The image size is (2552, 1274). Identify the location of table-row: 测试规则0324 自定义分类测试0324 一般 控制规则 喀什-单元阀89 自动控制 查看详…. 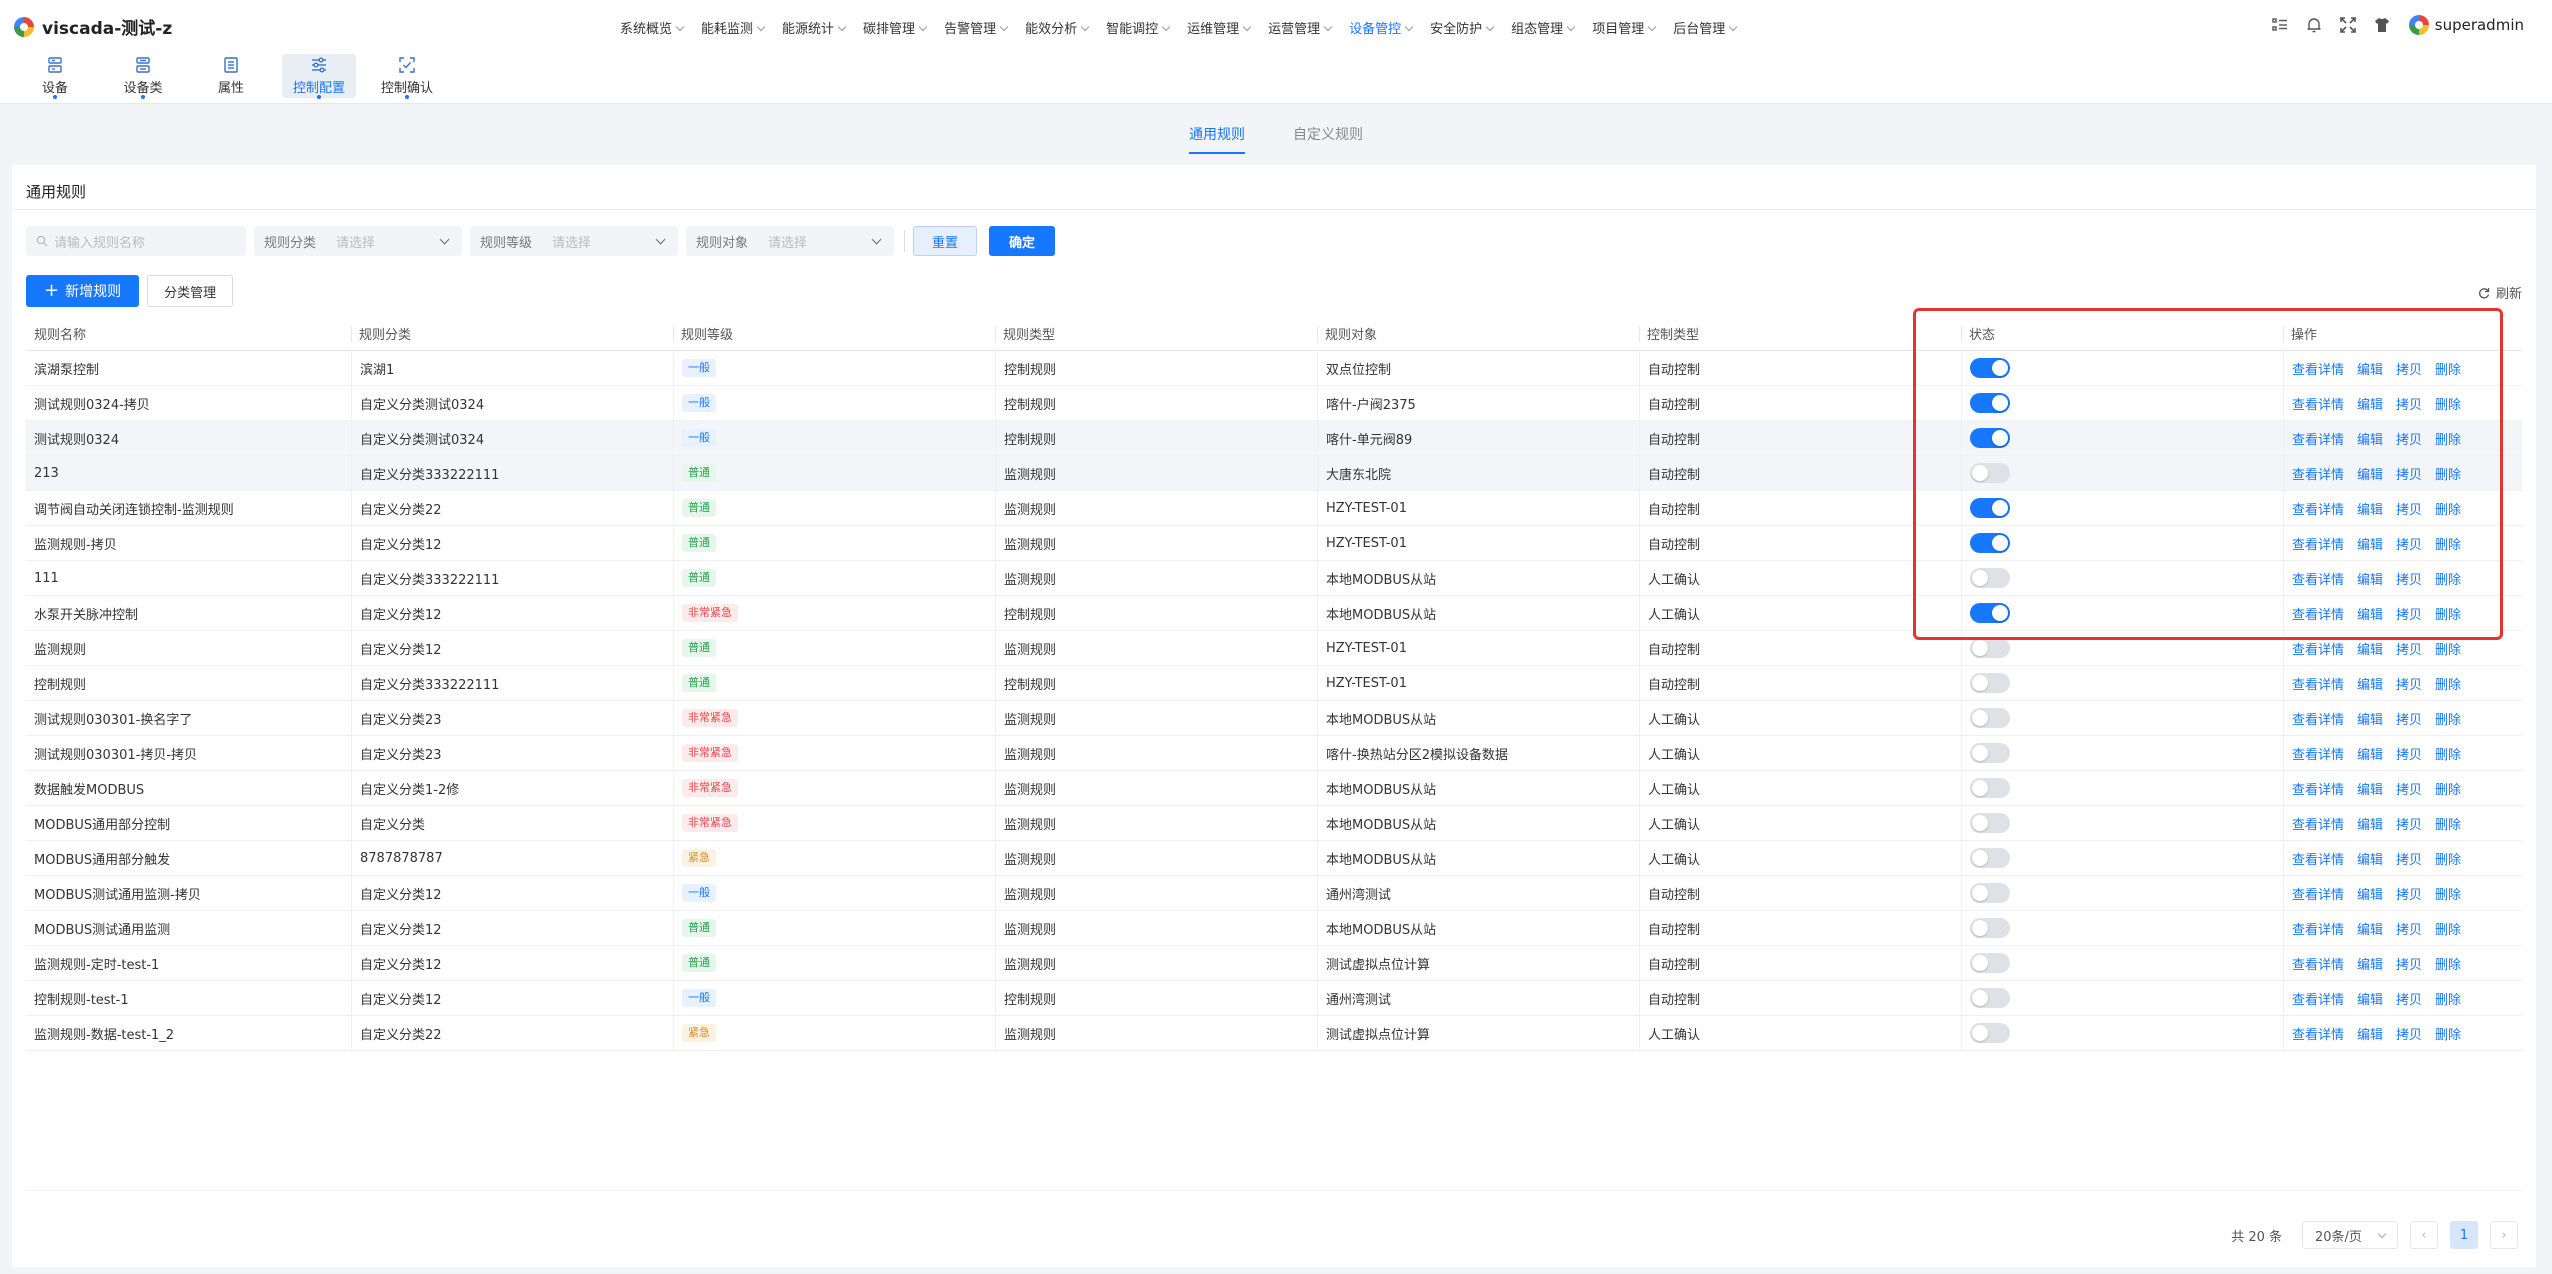
(1274, 438).